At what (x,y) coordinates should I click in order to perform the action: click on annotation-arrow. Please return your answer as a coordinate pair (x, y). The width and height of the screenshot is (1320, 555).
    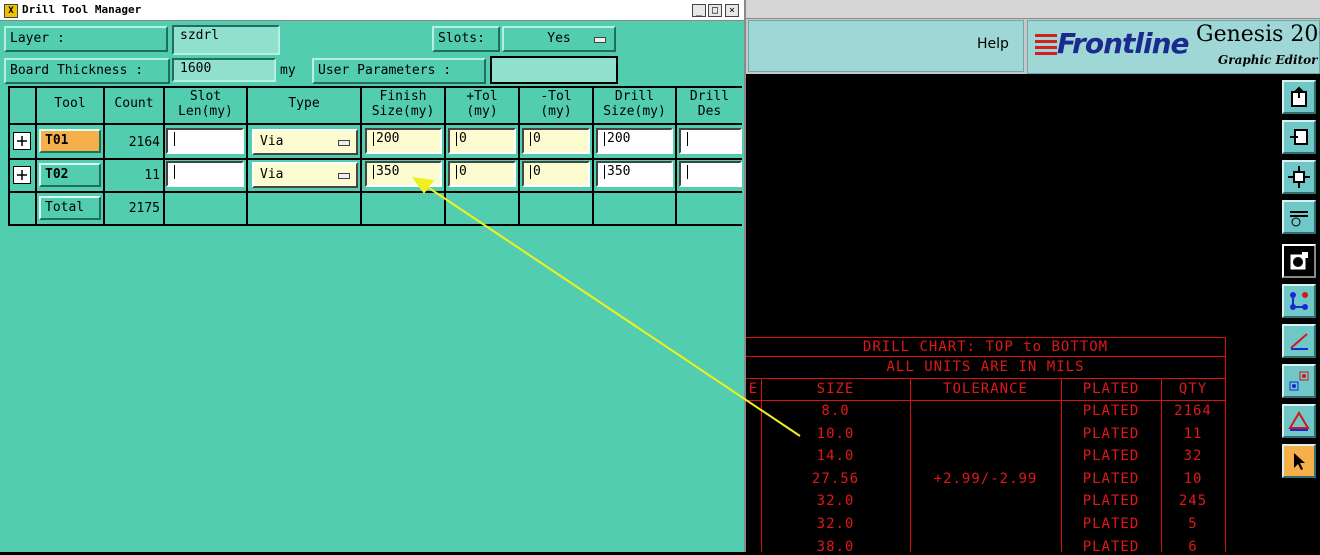
    Looking at the image, I should click on (606, 307).